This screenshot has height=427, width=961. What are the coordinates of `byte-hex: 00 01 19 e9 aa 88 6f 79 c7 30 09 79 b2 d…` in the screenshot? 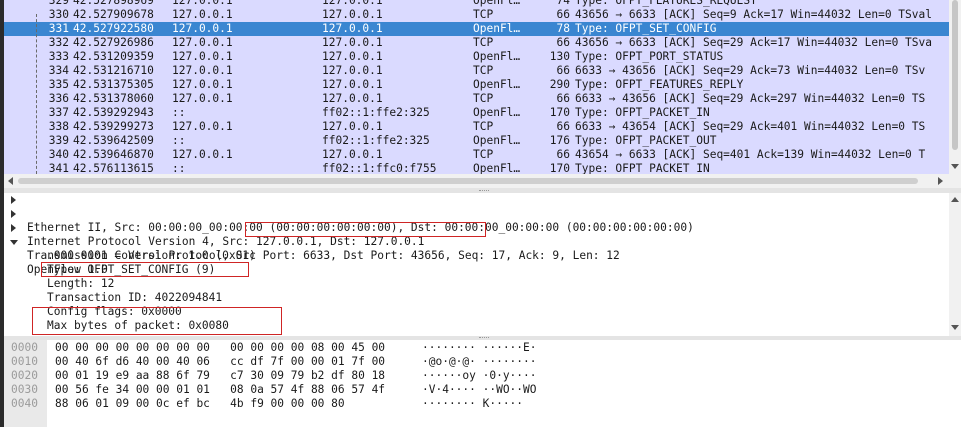 It's located at (220, 376).